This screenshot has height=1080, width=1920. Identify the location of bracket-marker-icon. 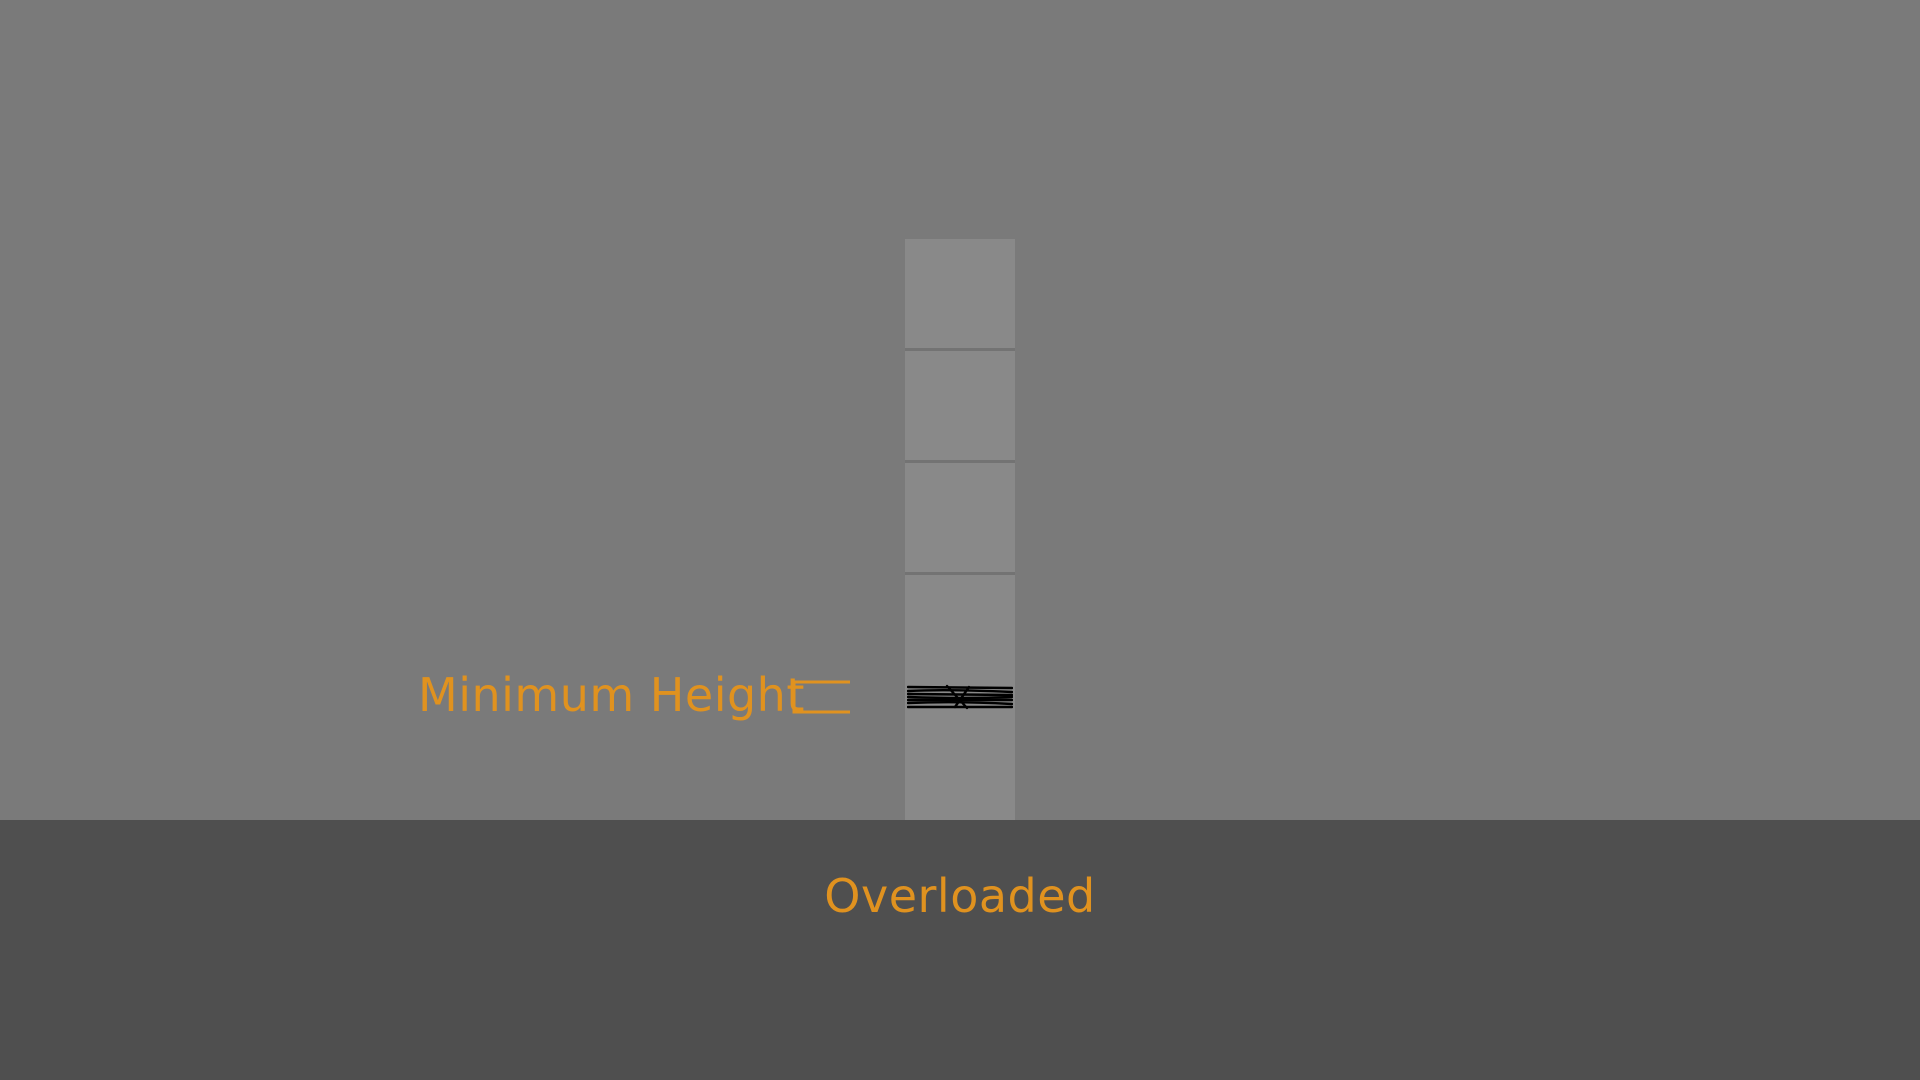
(821, 697).